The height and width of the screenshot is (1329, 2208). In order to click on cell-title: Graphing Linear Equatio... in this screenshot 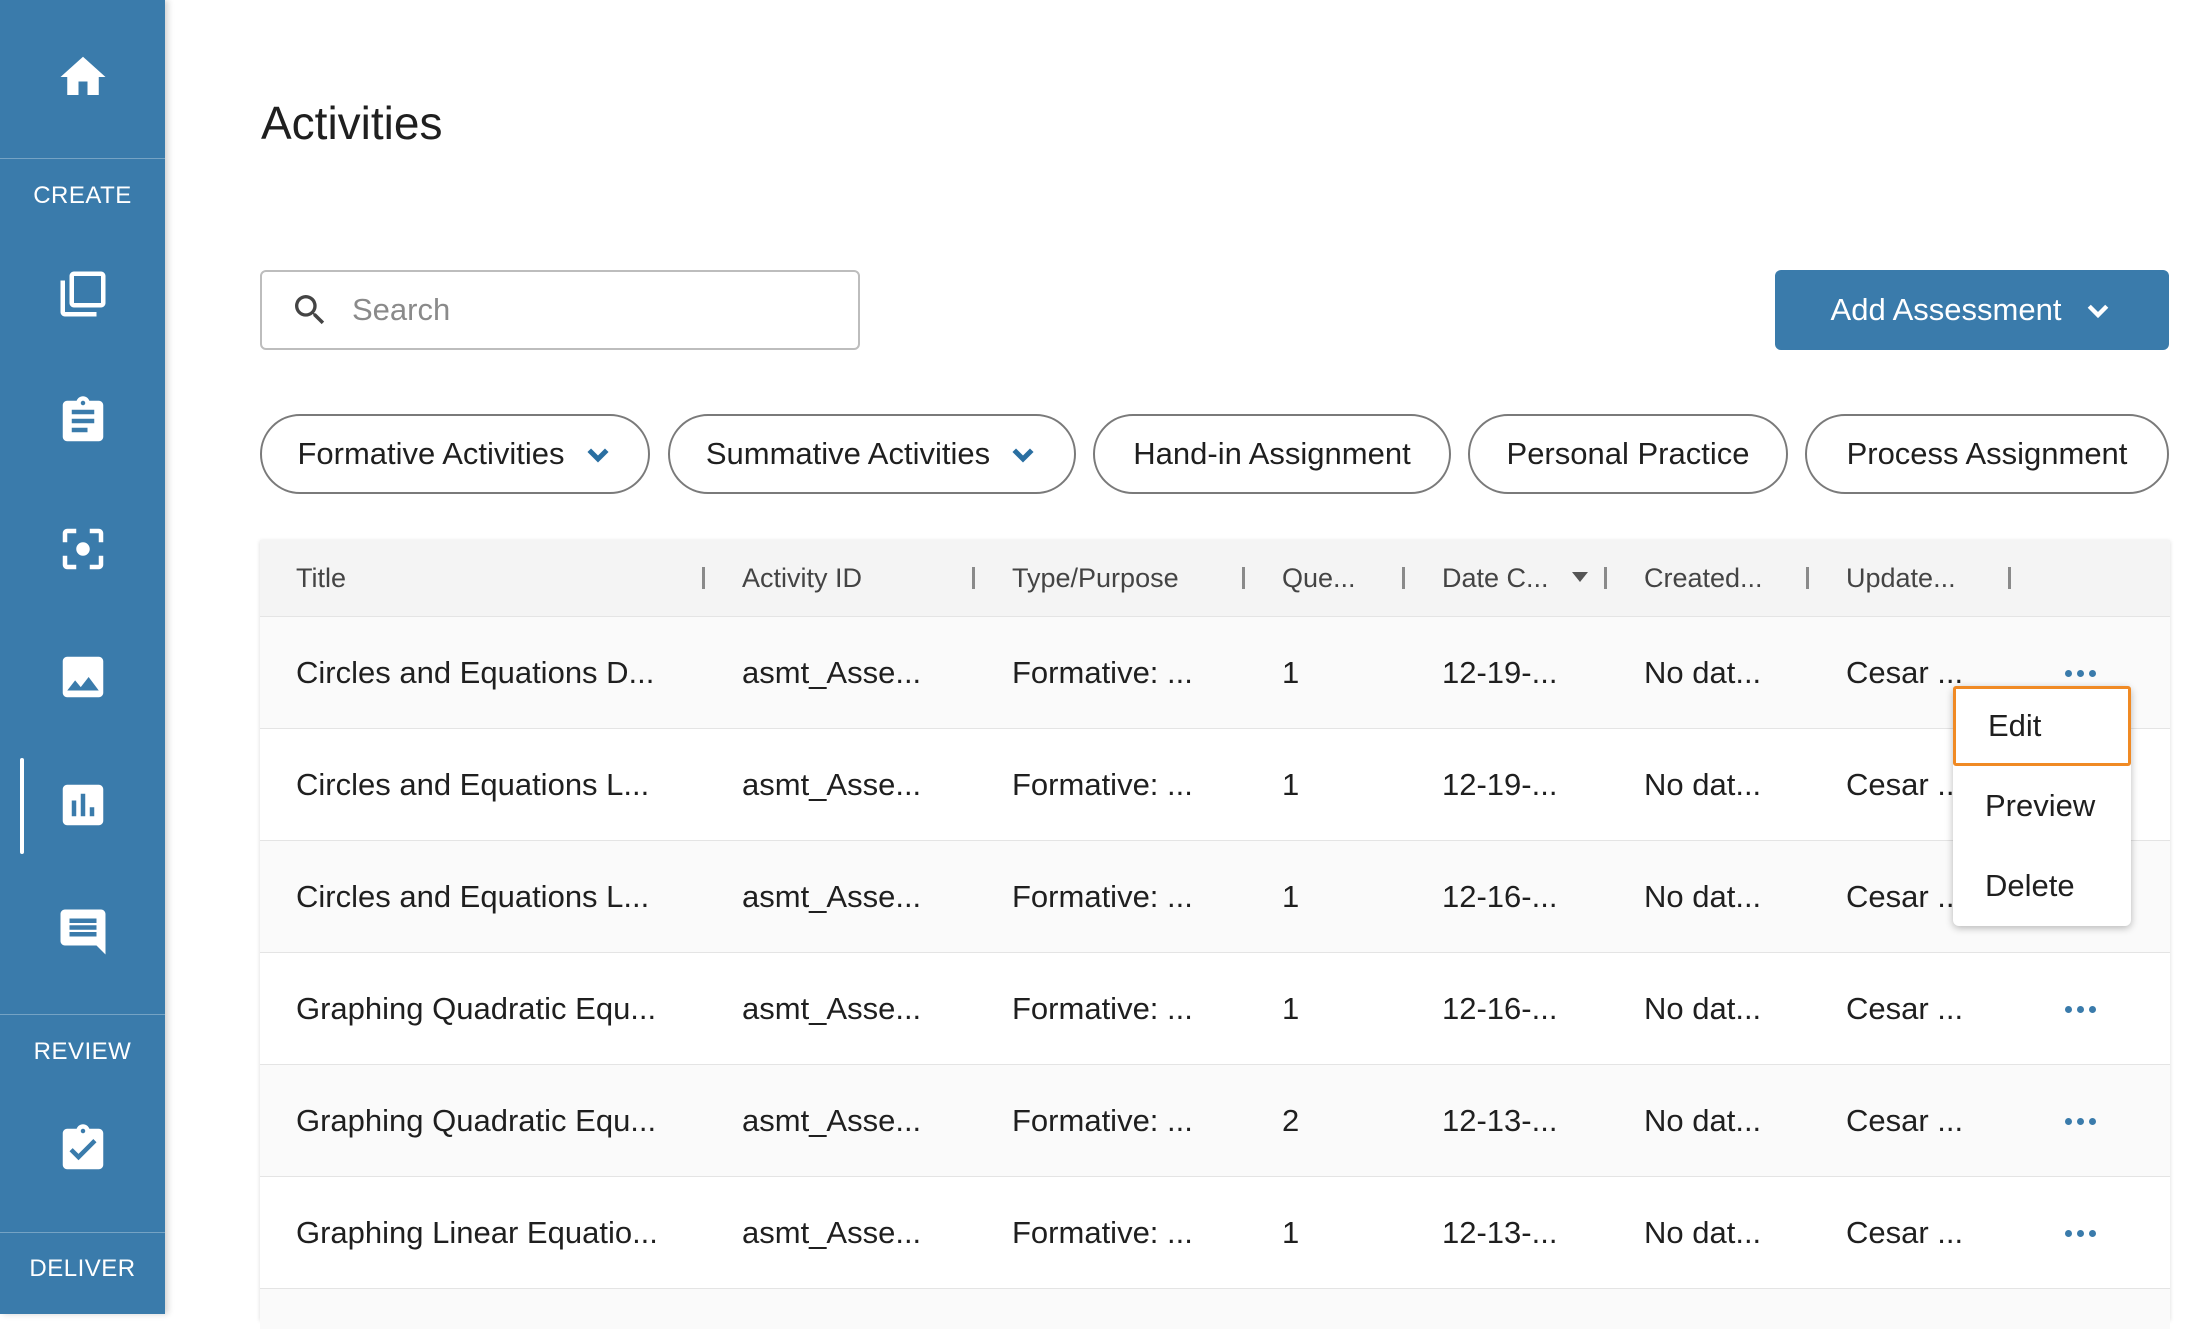, I will do `click(477, 1232)`.